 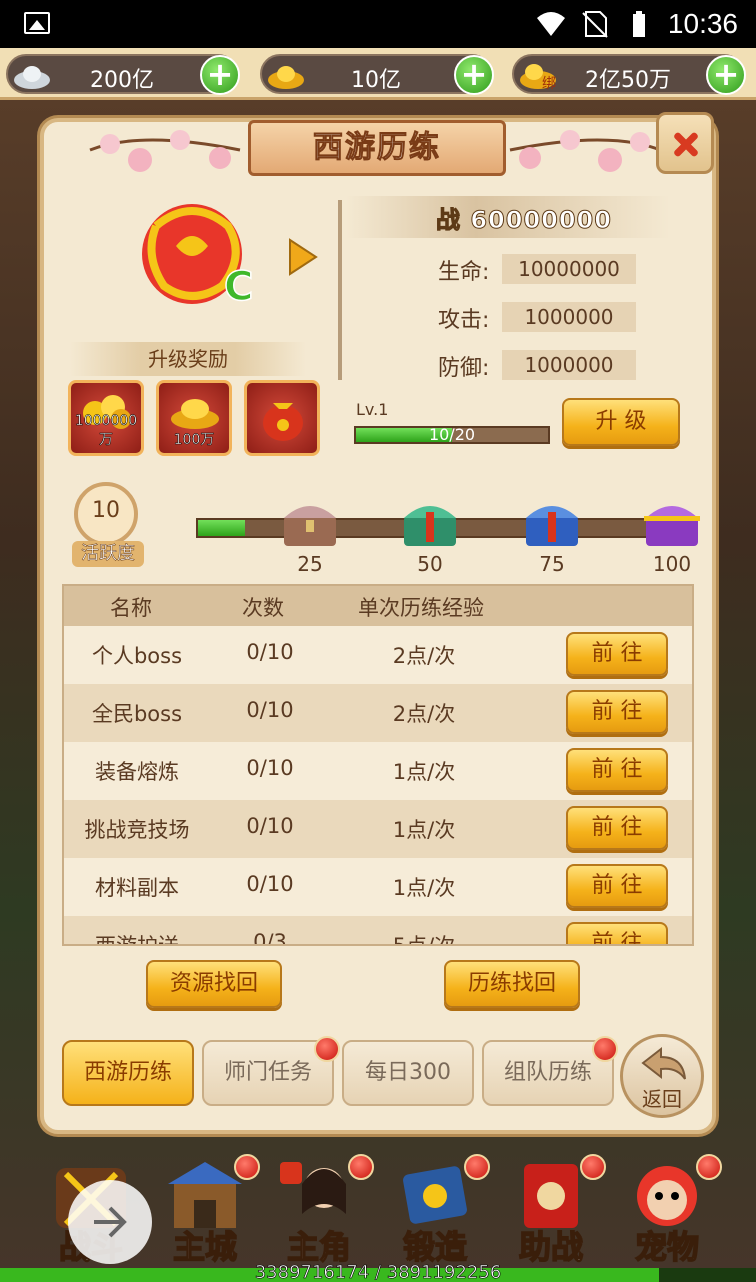 What do you see at coordinates (122, 80) in the screenshot?
I see `currency-value: 200亿` at bounding box center [122, 80].